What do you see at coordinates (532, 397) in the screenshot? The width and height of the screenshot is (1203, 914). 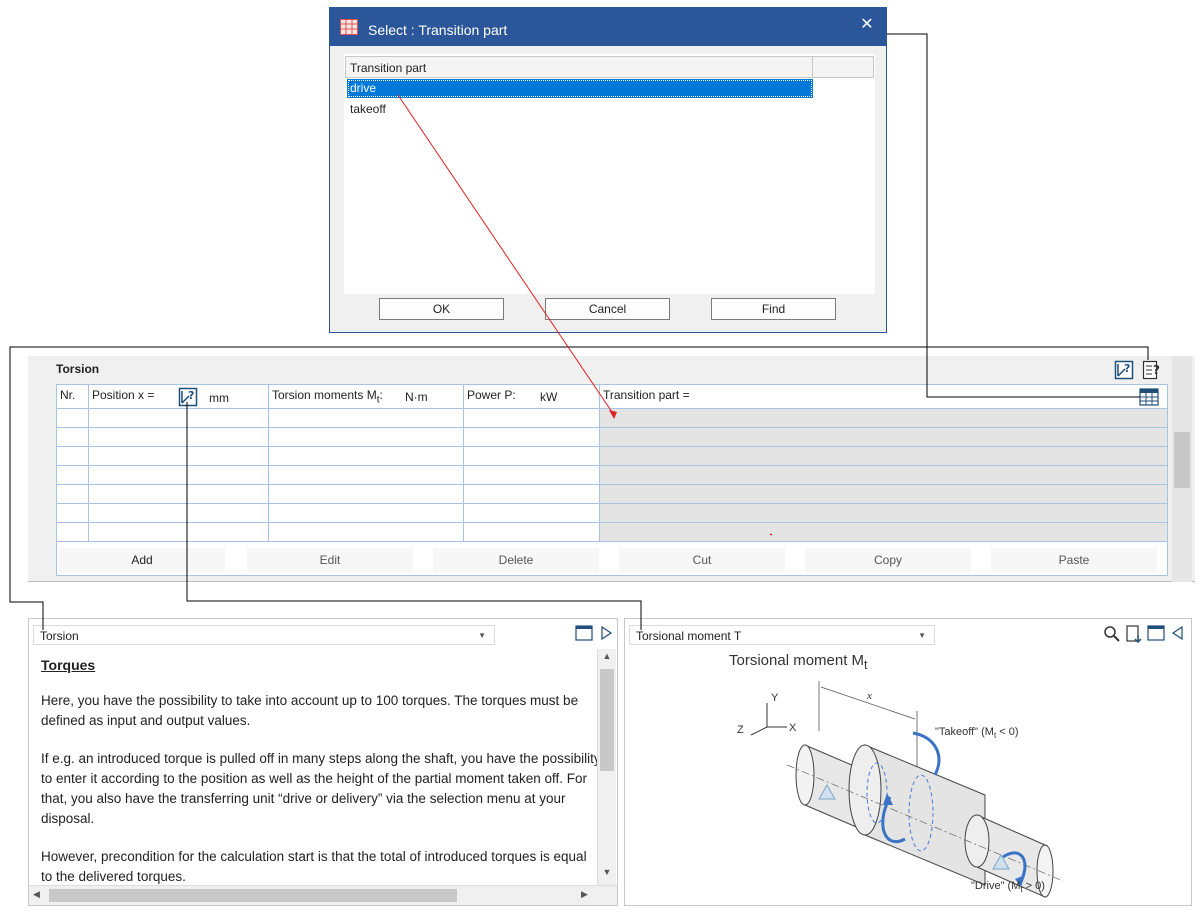 I see `column-header-power: Power P: kW` at bounding box center [532, 397].